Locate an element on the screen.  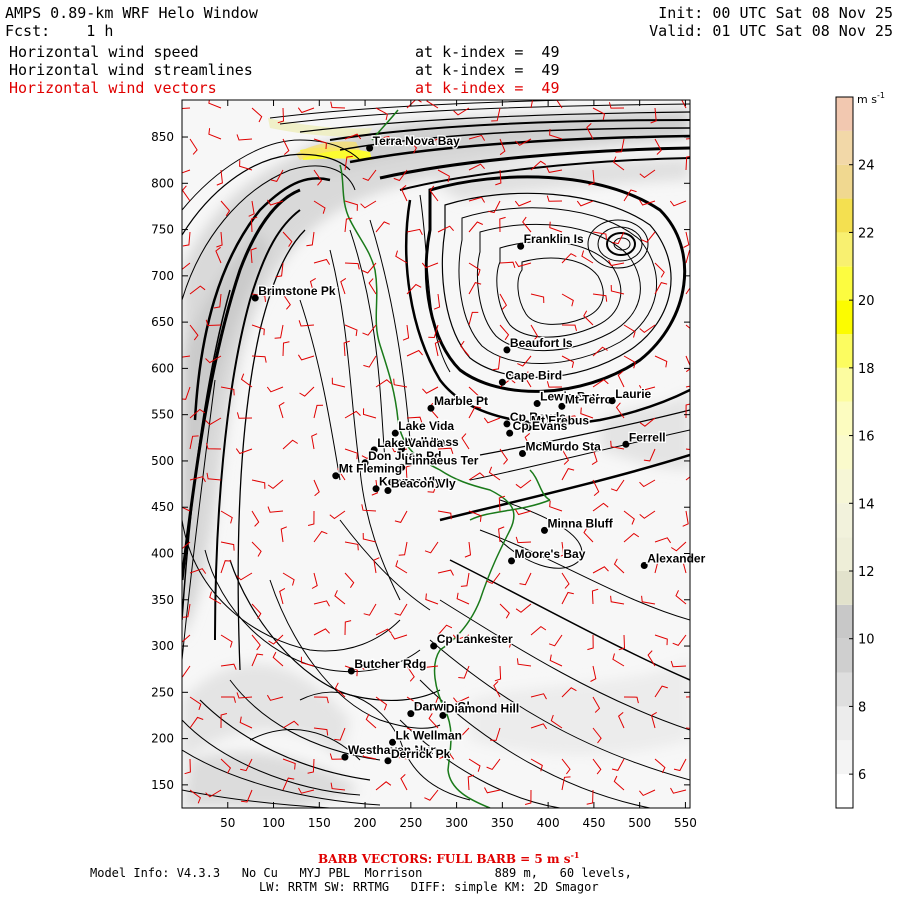
colorbar-tick-label: 10 is located at coordinates (866, 640).